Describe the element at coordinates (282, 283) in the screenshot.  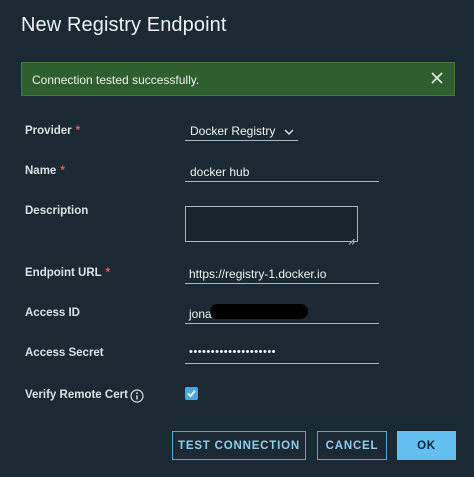
I see `endpoint-url-underline` at that location.